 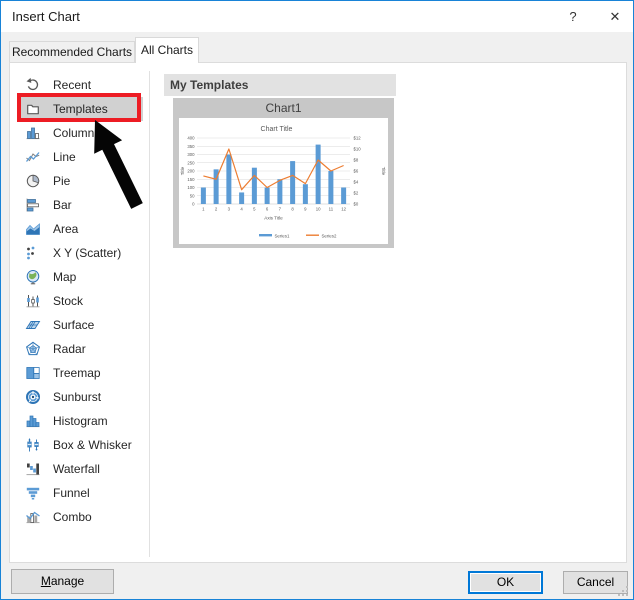 What do you see at coordinates (74, 133) in the screenshot?
I see `sidebar-item-label: Column` at bounding box center [74, 133].